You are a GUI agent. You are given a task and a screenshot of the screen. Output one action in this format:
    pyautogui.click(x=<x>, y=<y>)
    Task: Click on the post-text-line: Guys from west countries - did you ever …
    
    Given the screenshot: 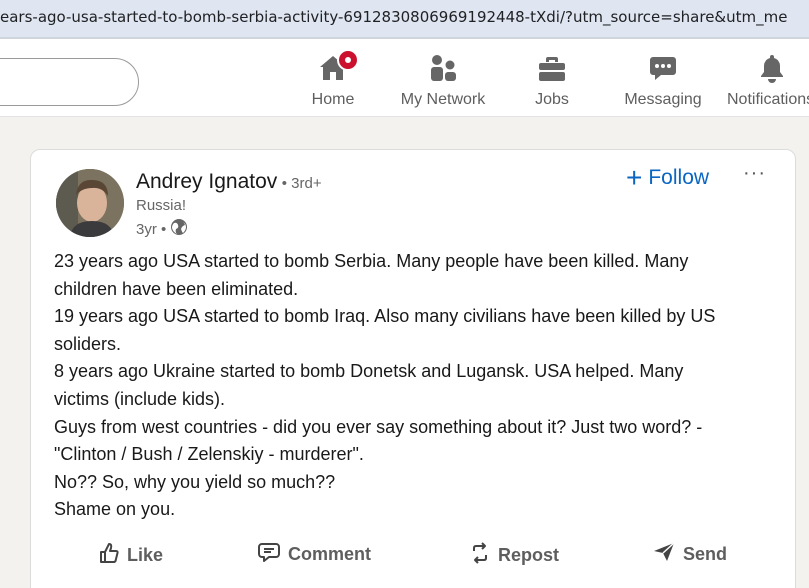 What is the action you would take?
    pyautogui.click(x=378, y=426)
    